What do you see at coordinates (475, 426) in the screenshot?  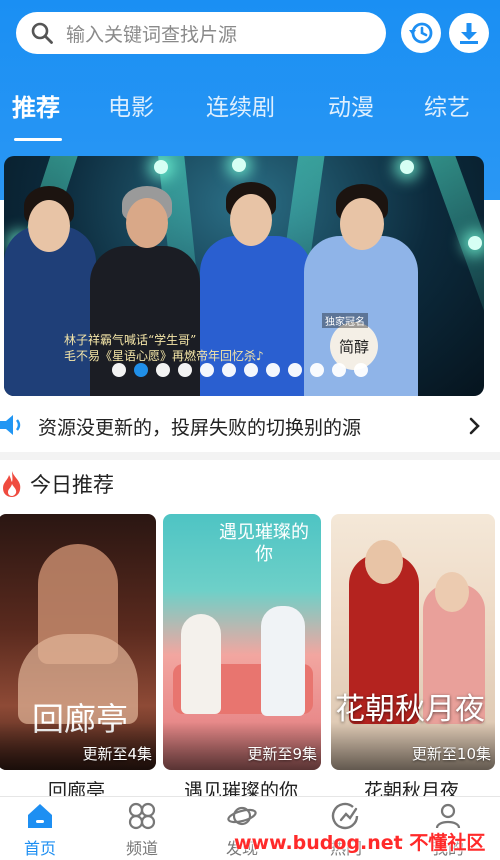 I see `chevron-right-icon` at bounding box center [475, 426].